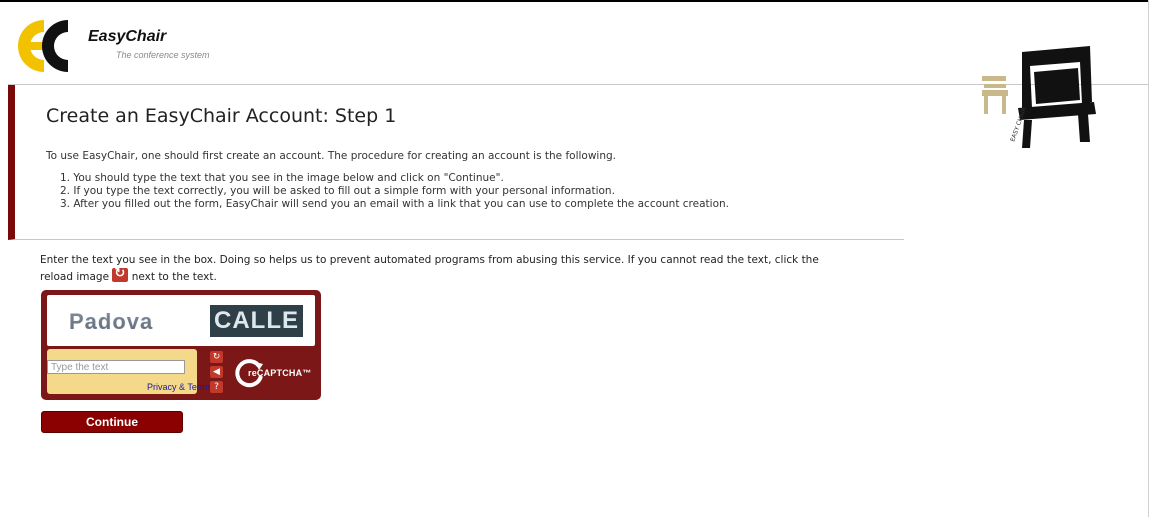 The image size is (1163, 517). Describe the element at coordinates (127, 36) in the screenshot. I see `brand-name: EasyChair` at that location.